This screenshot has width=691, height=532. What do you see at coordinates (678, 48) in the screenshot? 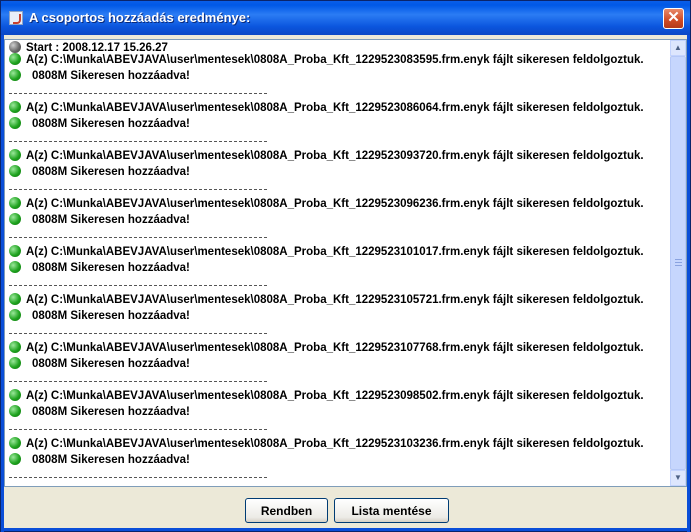
I see `scroll-up-button: ▲` at bounding box center [678, 48].